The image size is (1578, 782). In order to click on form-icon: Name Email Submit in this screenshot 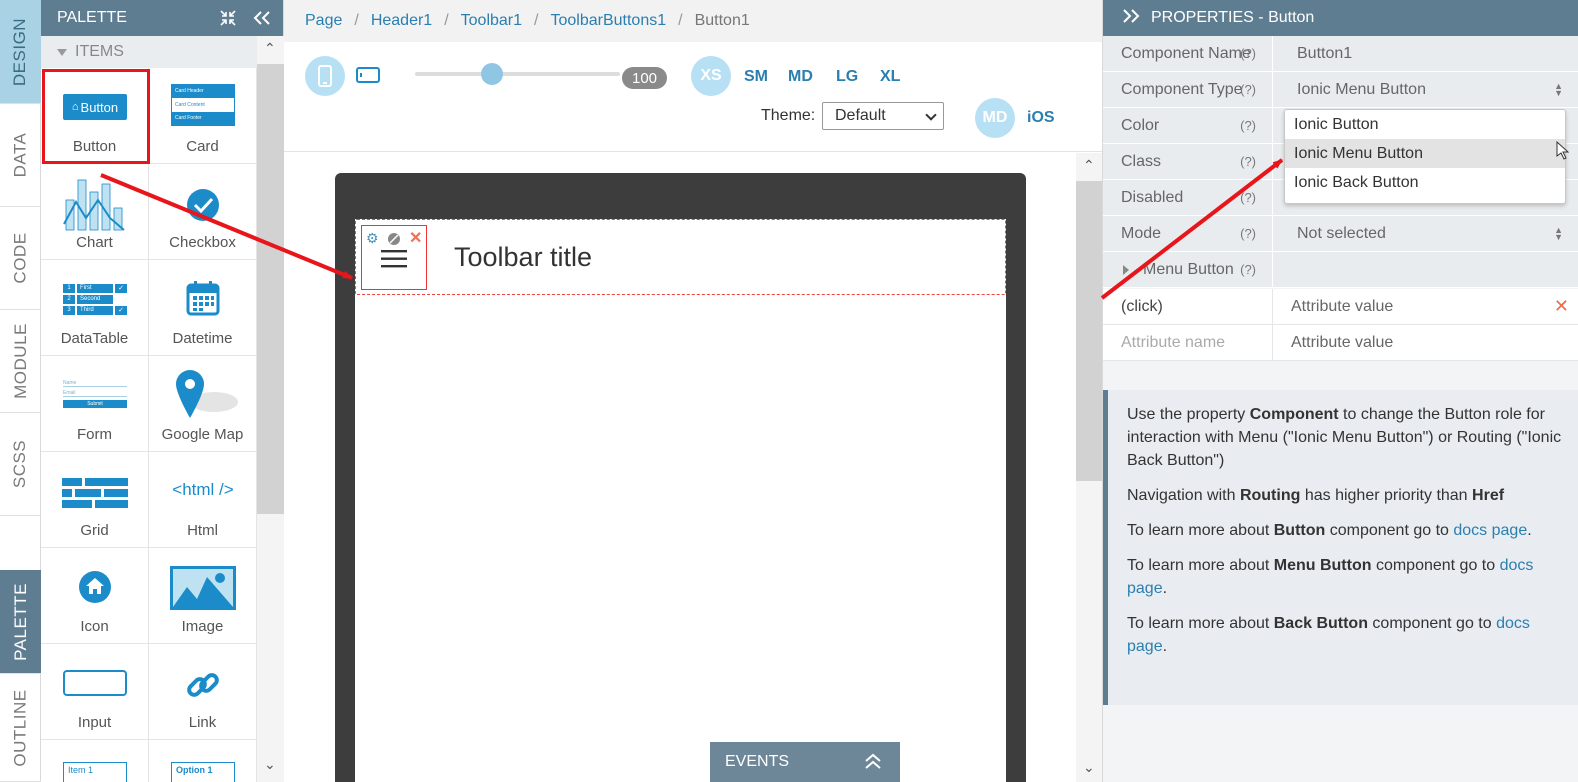, I will do `click(95, 394)`.